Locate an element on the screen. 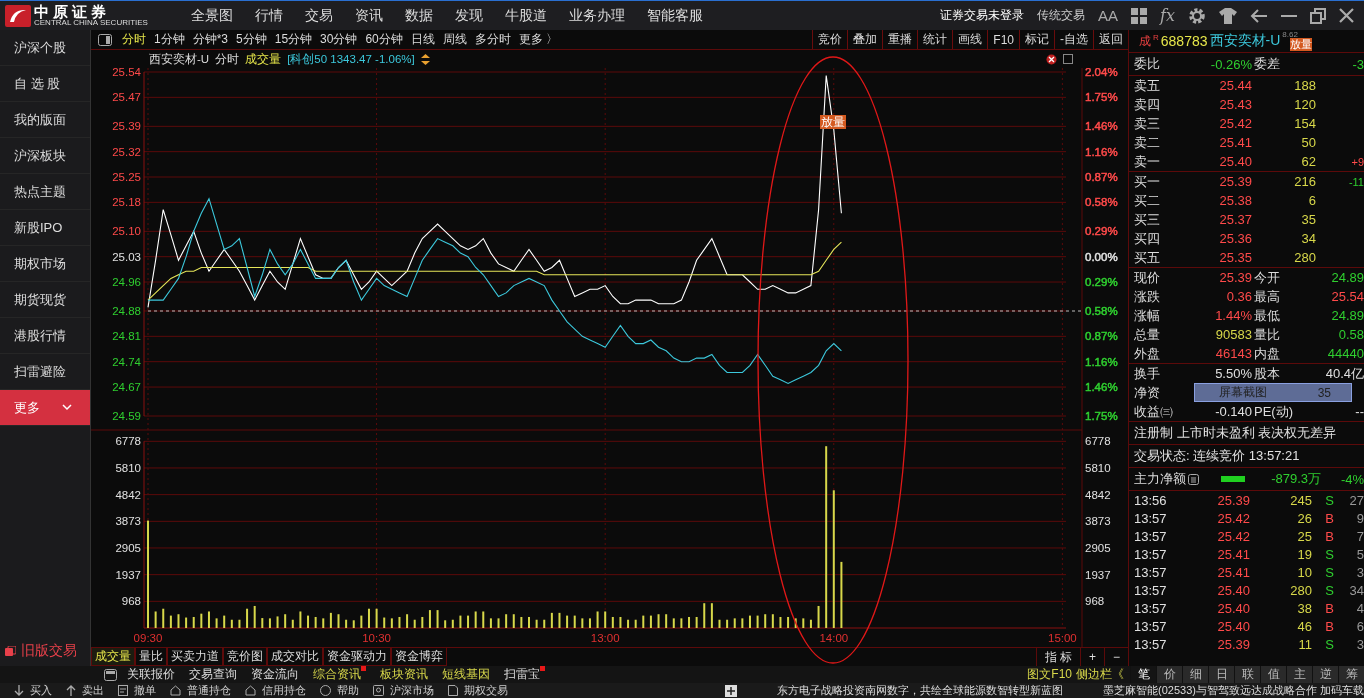  nav-menu-item: 资讯 is located at coordinates (369, 15).